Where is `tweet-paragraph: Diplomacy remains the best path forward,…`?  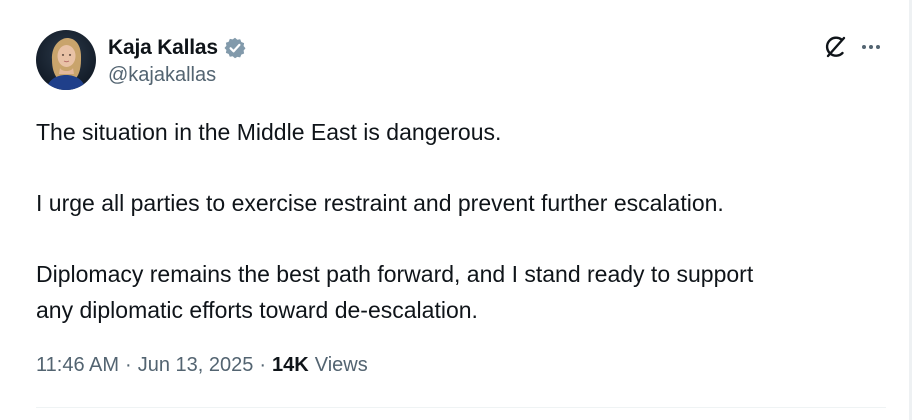
tweet-paragraph: Diplomacy remains the best path forward,… is located at coordinates (395, 274).